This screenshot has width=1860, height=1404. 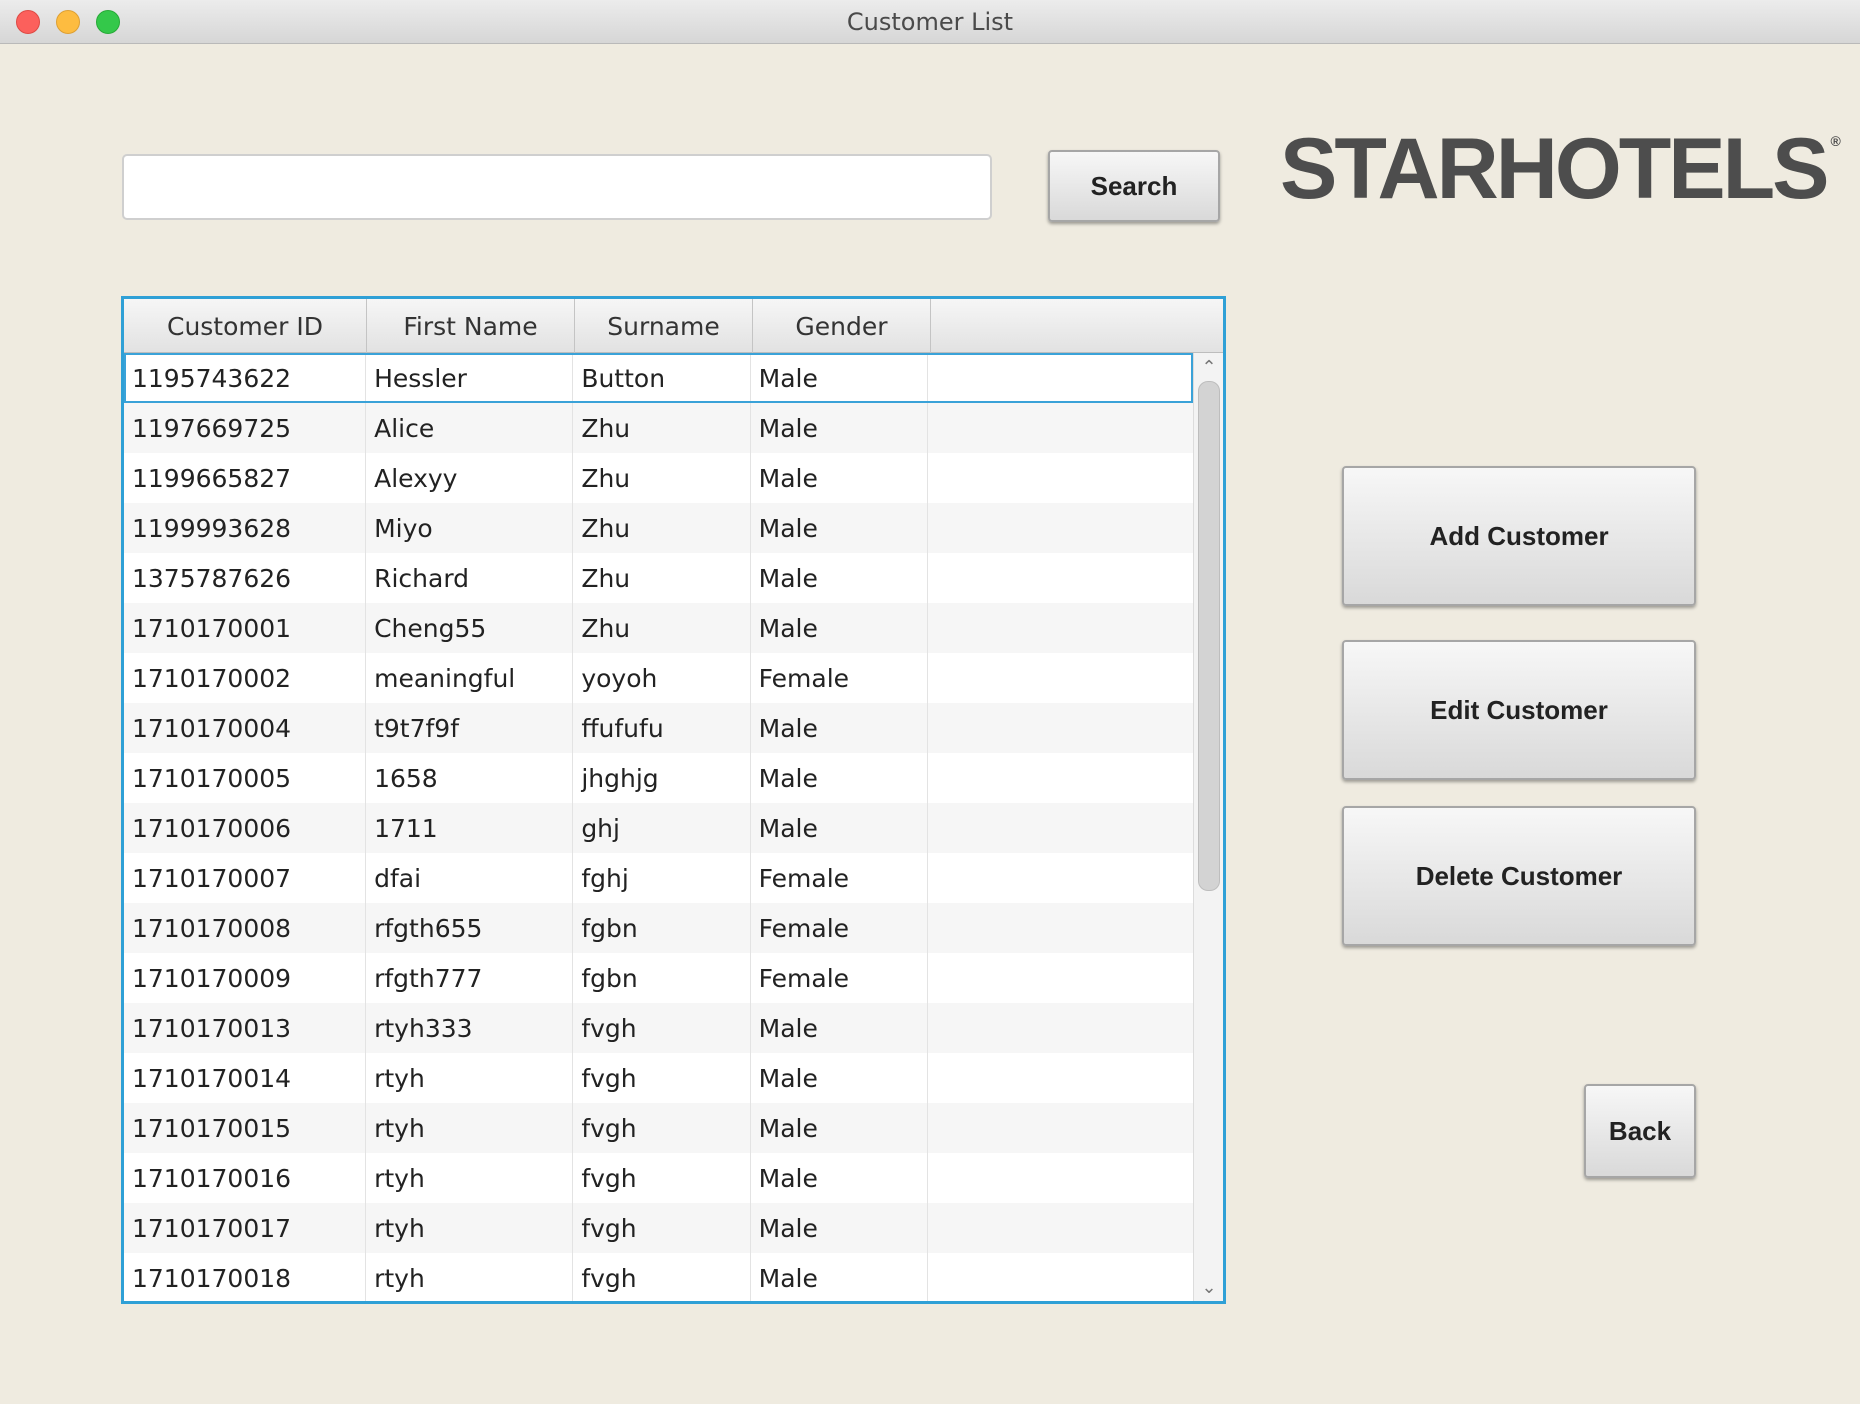 I want to click on table-cell: 1710170001, so click(x=245, y=628).